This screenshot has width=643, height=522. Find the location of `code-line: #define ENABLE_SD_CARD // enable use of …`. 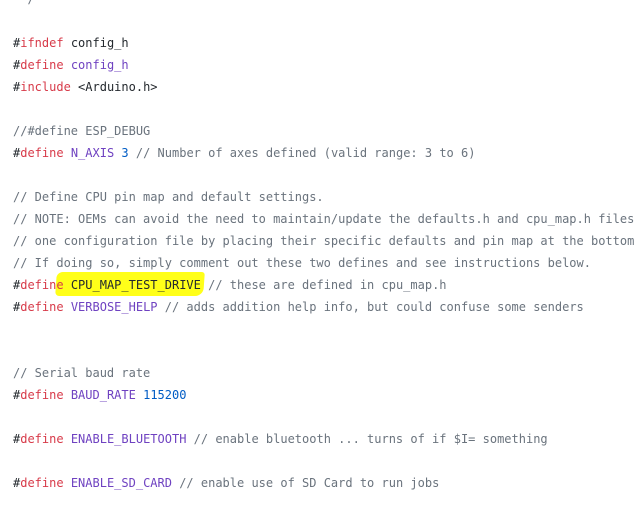

code-line: #define ENABLE_SD_CARD // enable use of … is located at coordinates (323, 483).